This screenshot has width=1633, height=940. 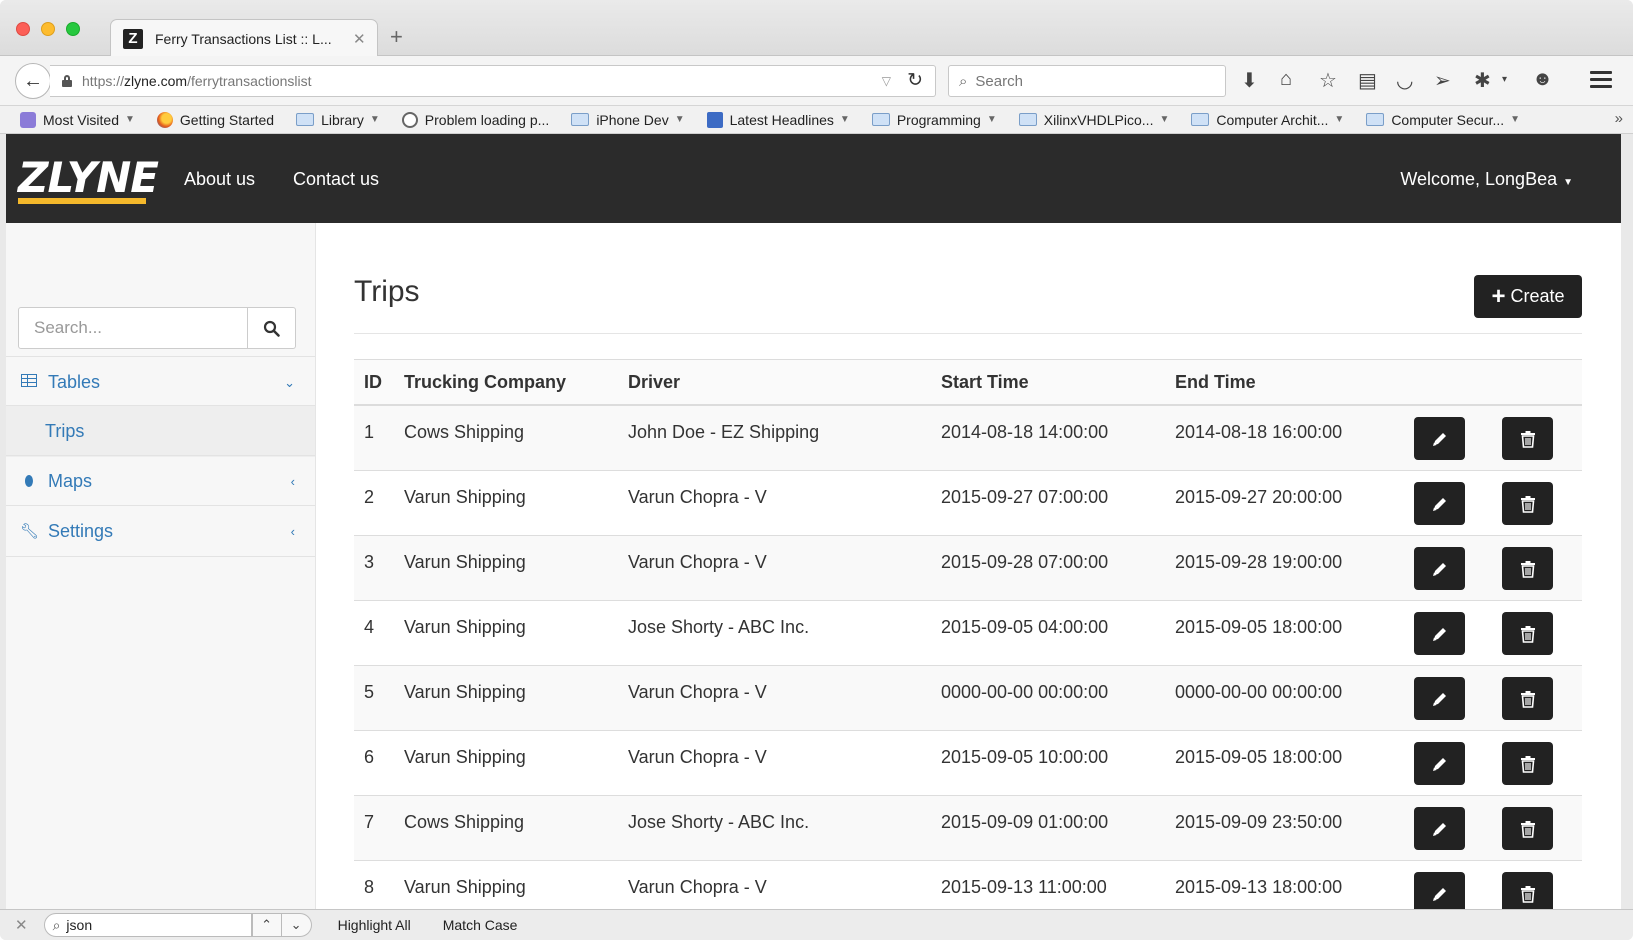 What do you see at coordinates (1482, 80) in the screenshot?
I see `extension-icon: ✱` at bounding box center [1482, 80].